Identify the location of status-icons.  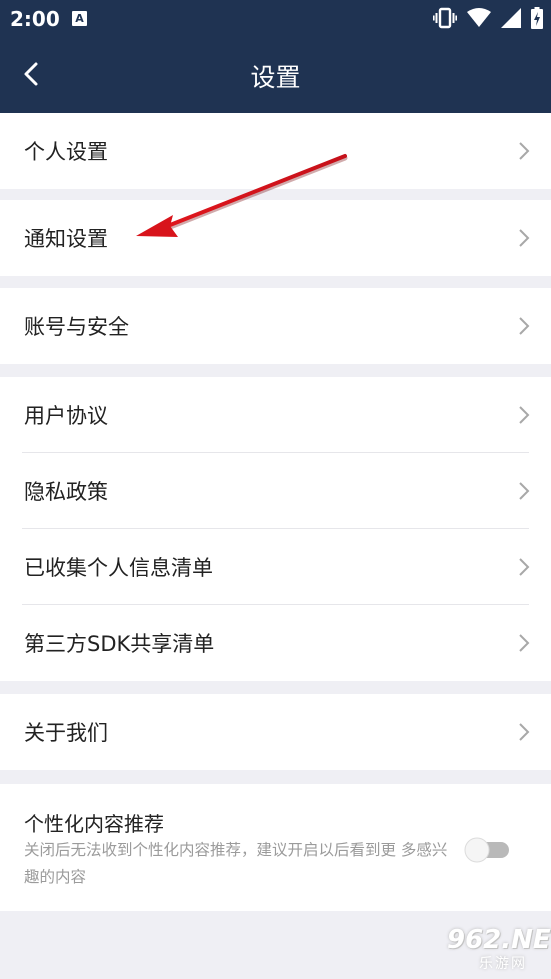
(488, 18).